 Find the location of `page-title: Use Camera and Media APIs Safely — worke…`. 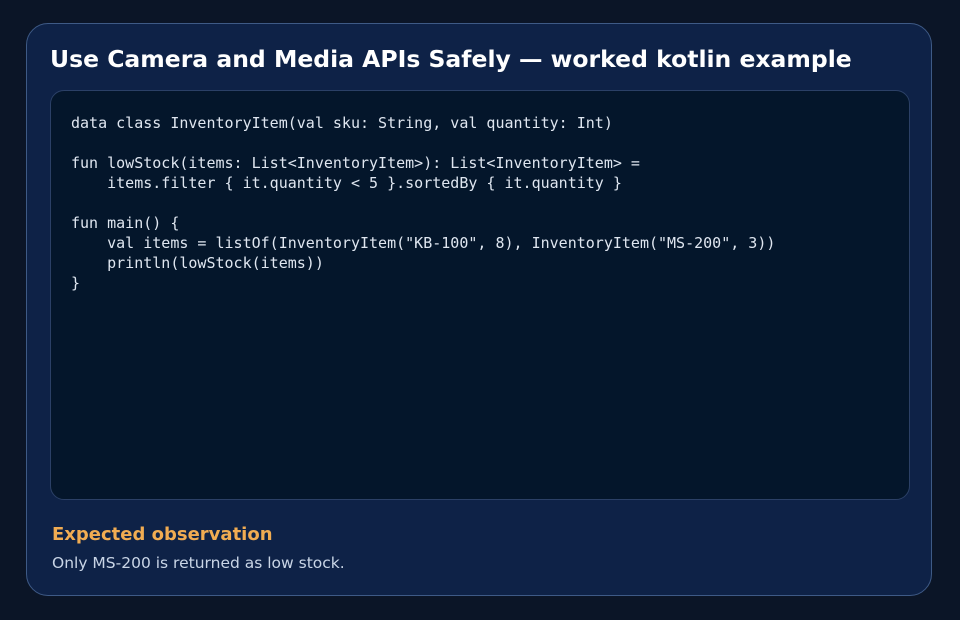

page-title: Use Camera and Media APIs Safely — worke… is located at coordinates (451, 59).